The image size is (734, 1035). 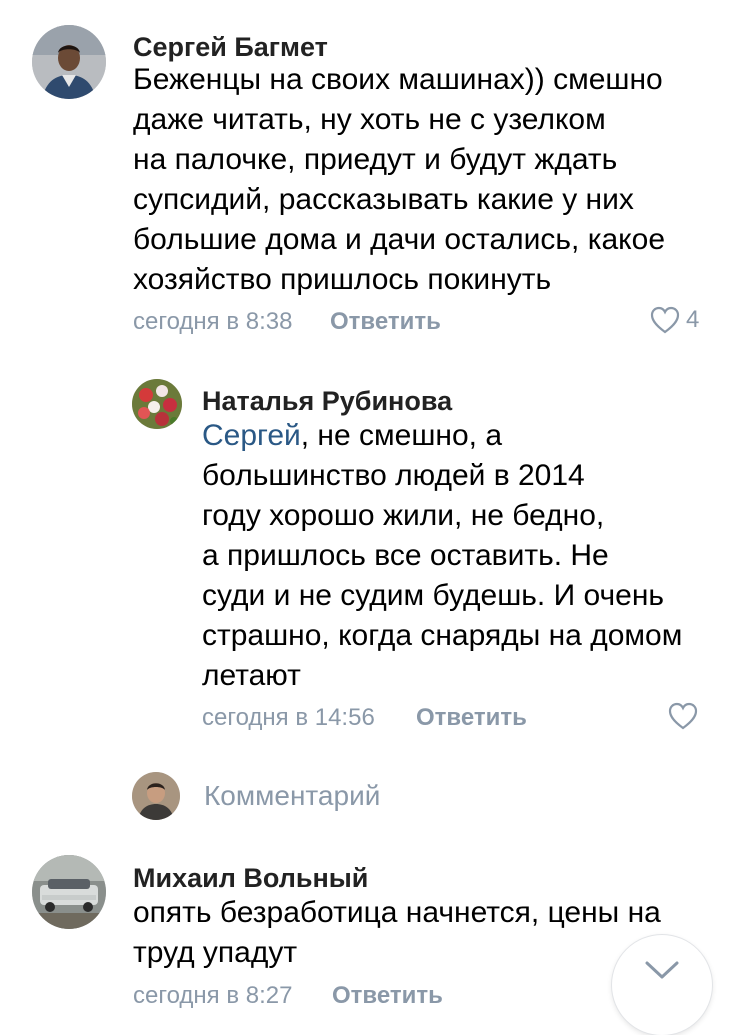 What do you see at coordinates (230, 47) in the screenshot?
I see `comment-author: Сергей Багмет` at bounding box center [230, 47].